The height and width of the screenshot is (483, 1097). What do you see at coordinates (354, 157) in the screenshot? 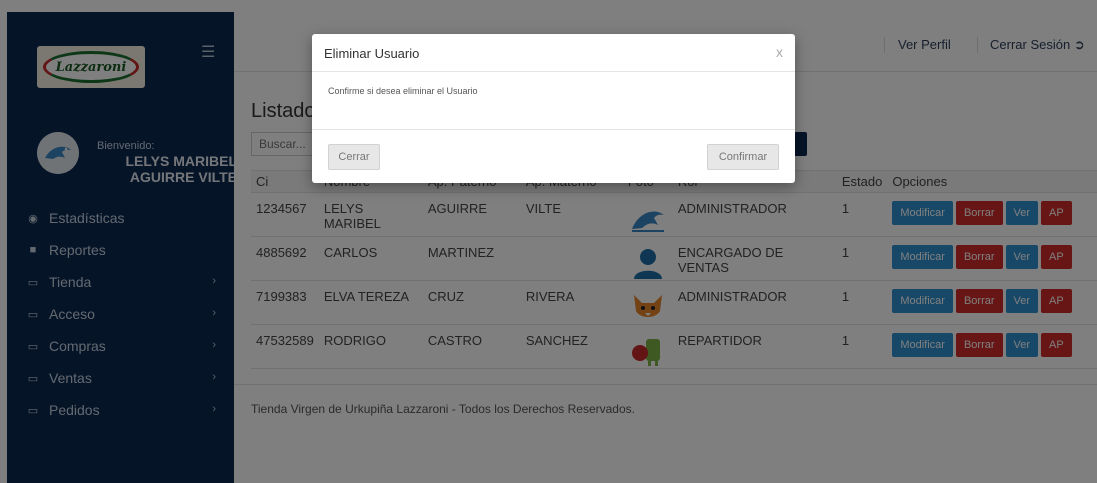
I see `close-button: Cerrar` at bounding box center [354, 157].